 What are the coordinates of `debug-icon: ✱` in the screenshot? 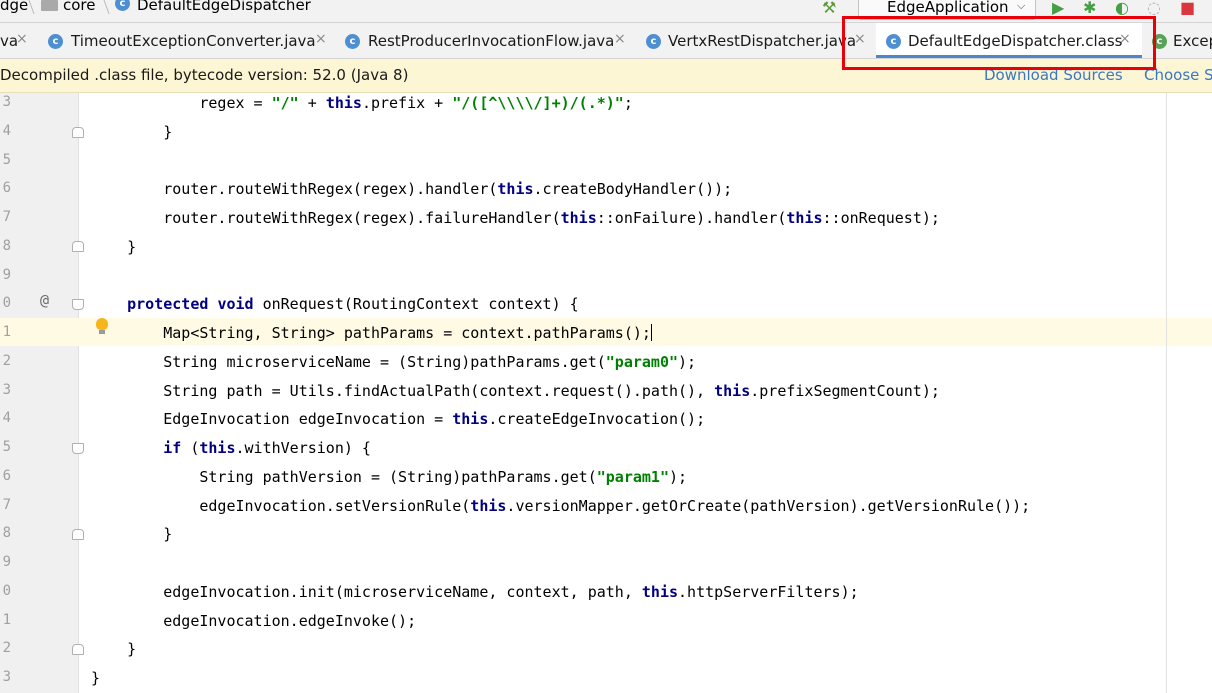 It's located at (1089, 8).